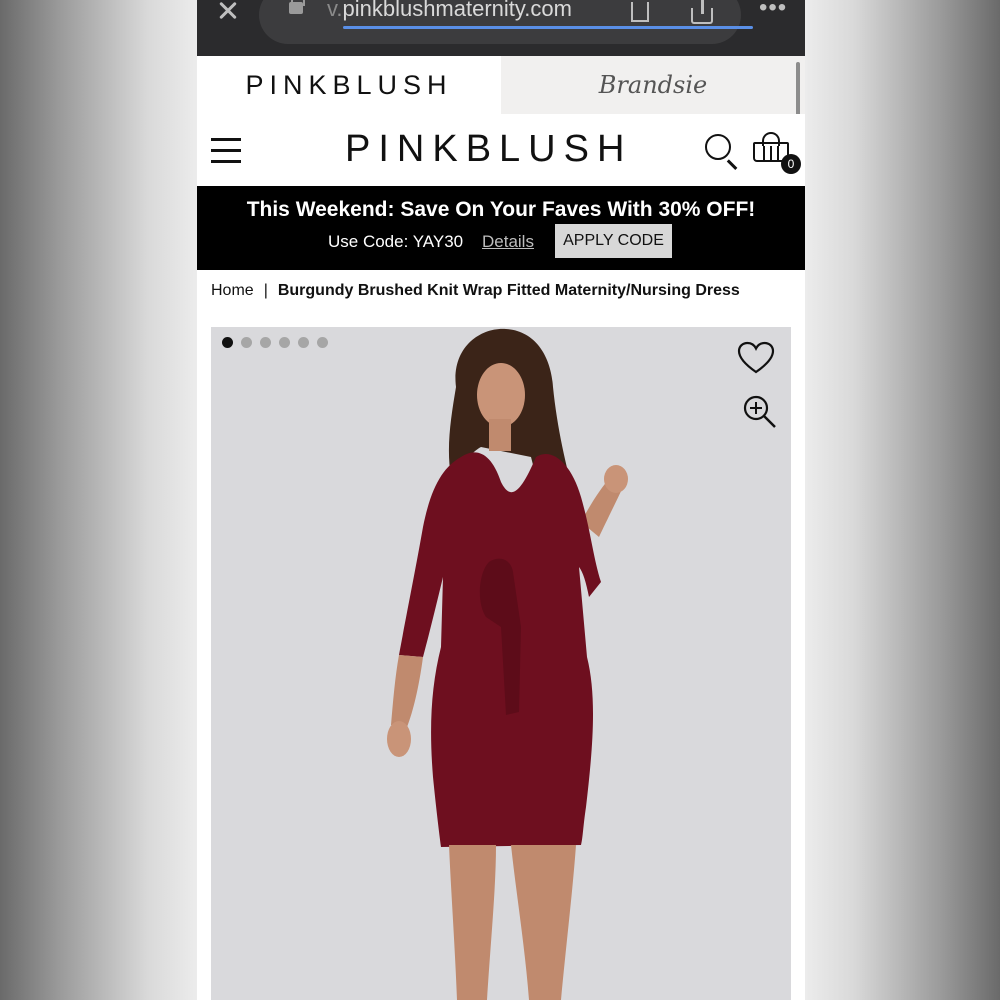 The width and height of the screenshot is (1000, 1000). Describe the element at coordinates (756, 358) in the screenshot. I see `heart-icon` at that location.